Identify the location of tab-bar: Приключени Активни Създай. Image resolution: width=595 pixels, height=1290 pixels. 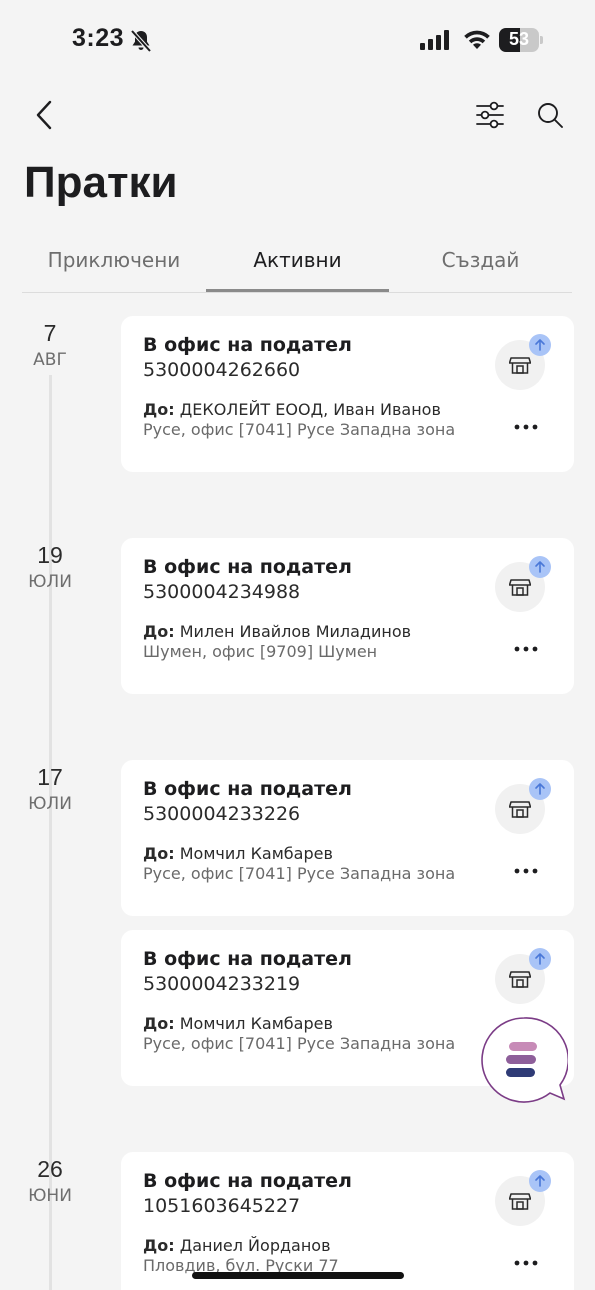
(297, 264).